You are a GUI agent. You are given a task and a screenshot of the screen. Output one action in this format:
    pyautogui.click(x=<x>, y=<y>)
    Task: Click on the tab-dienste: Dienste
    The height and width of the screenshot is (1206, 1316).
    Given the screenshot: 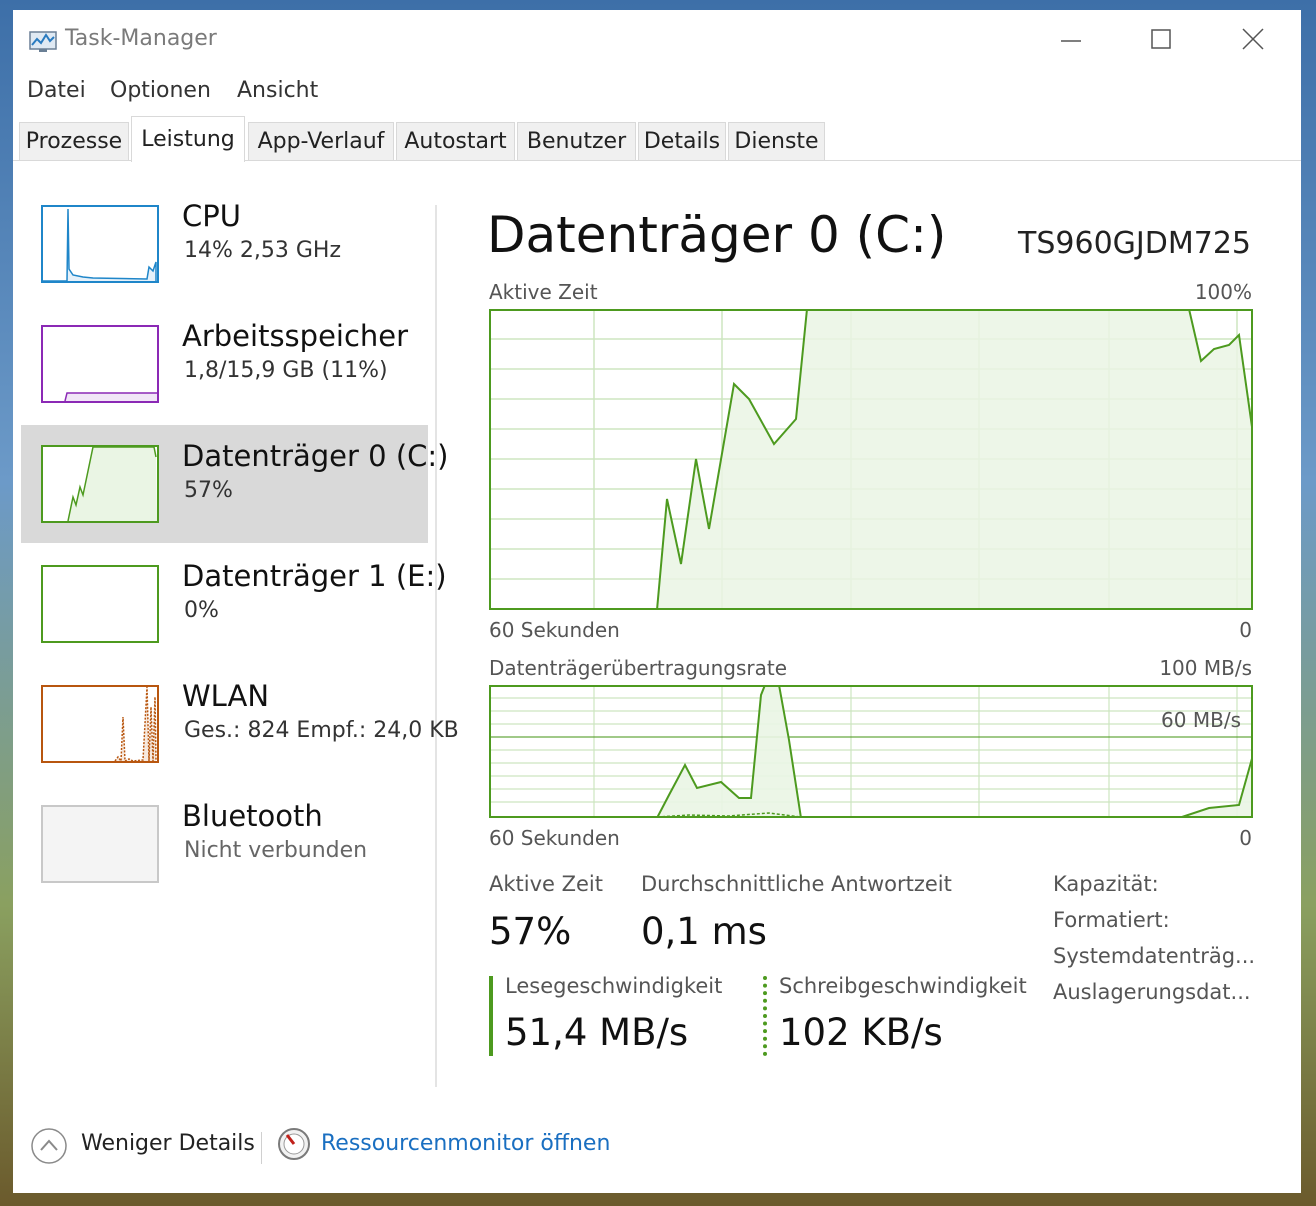 What is the action you would take?
    pyautogui.click(x=776, y=141)
    